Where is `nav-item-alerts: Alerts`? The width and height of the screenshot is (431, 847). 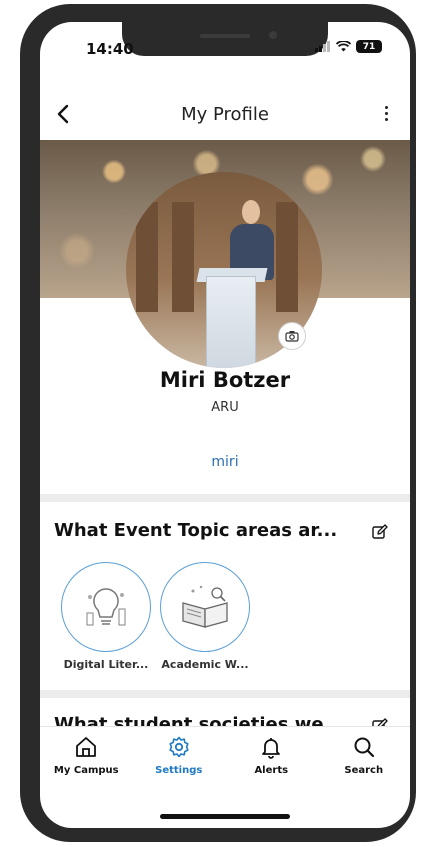
nav-item-alerts: Alerts is located at coordinates (271, 758).